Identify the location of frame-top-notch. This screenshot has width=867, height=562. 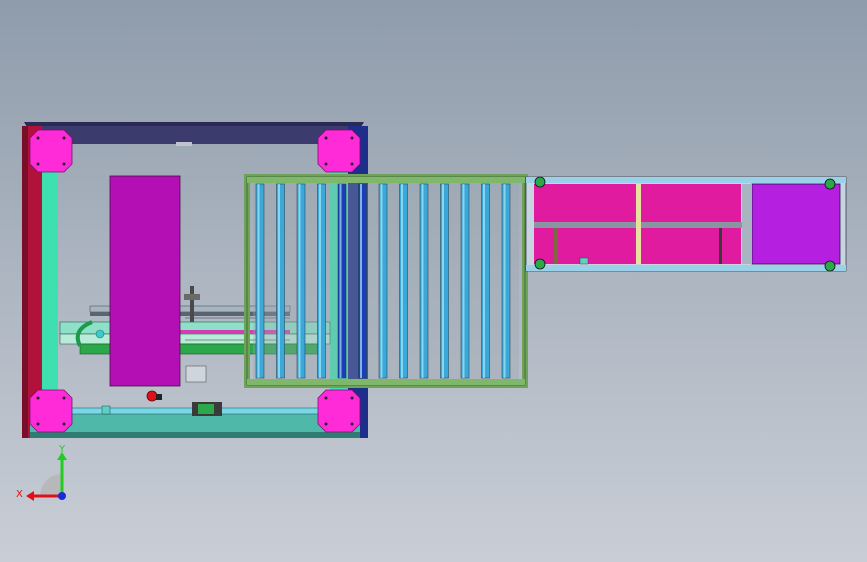
(184, 144).